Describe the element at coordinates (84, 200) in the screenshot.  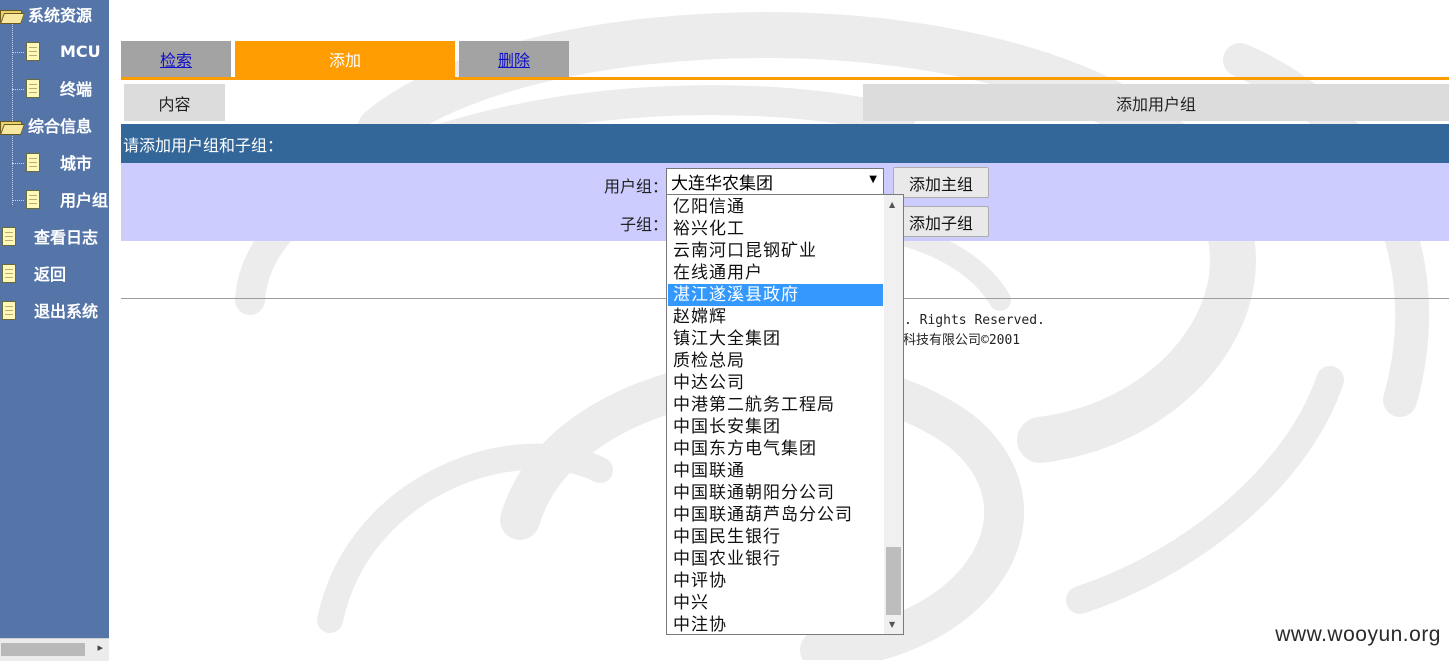
I see `sidebar-item-label: 用户组` at that location.